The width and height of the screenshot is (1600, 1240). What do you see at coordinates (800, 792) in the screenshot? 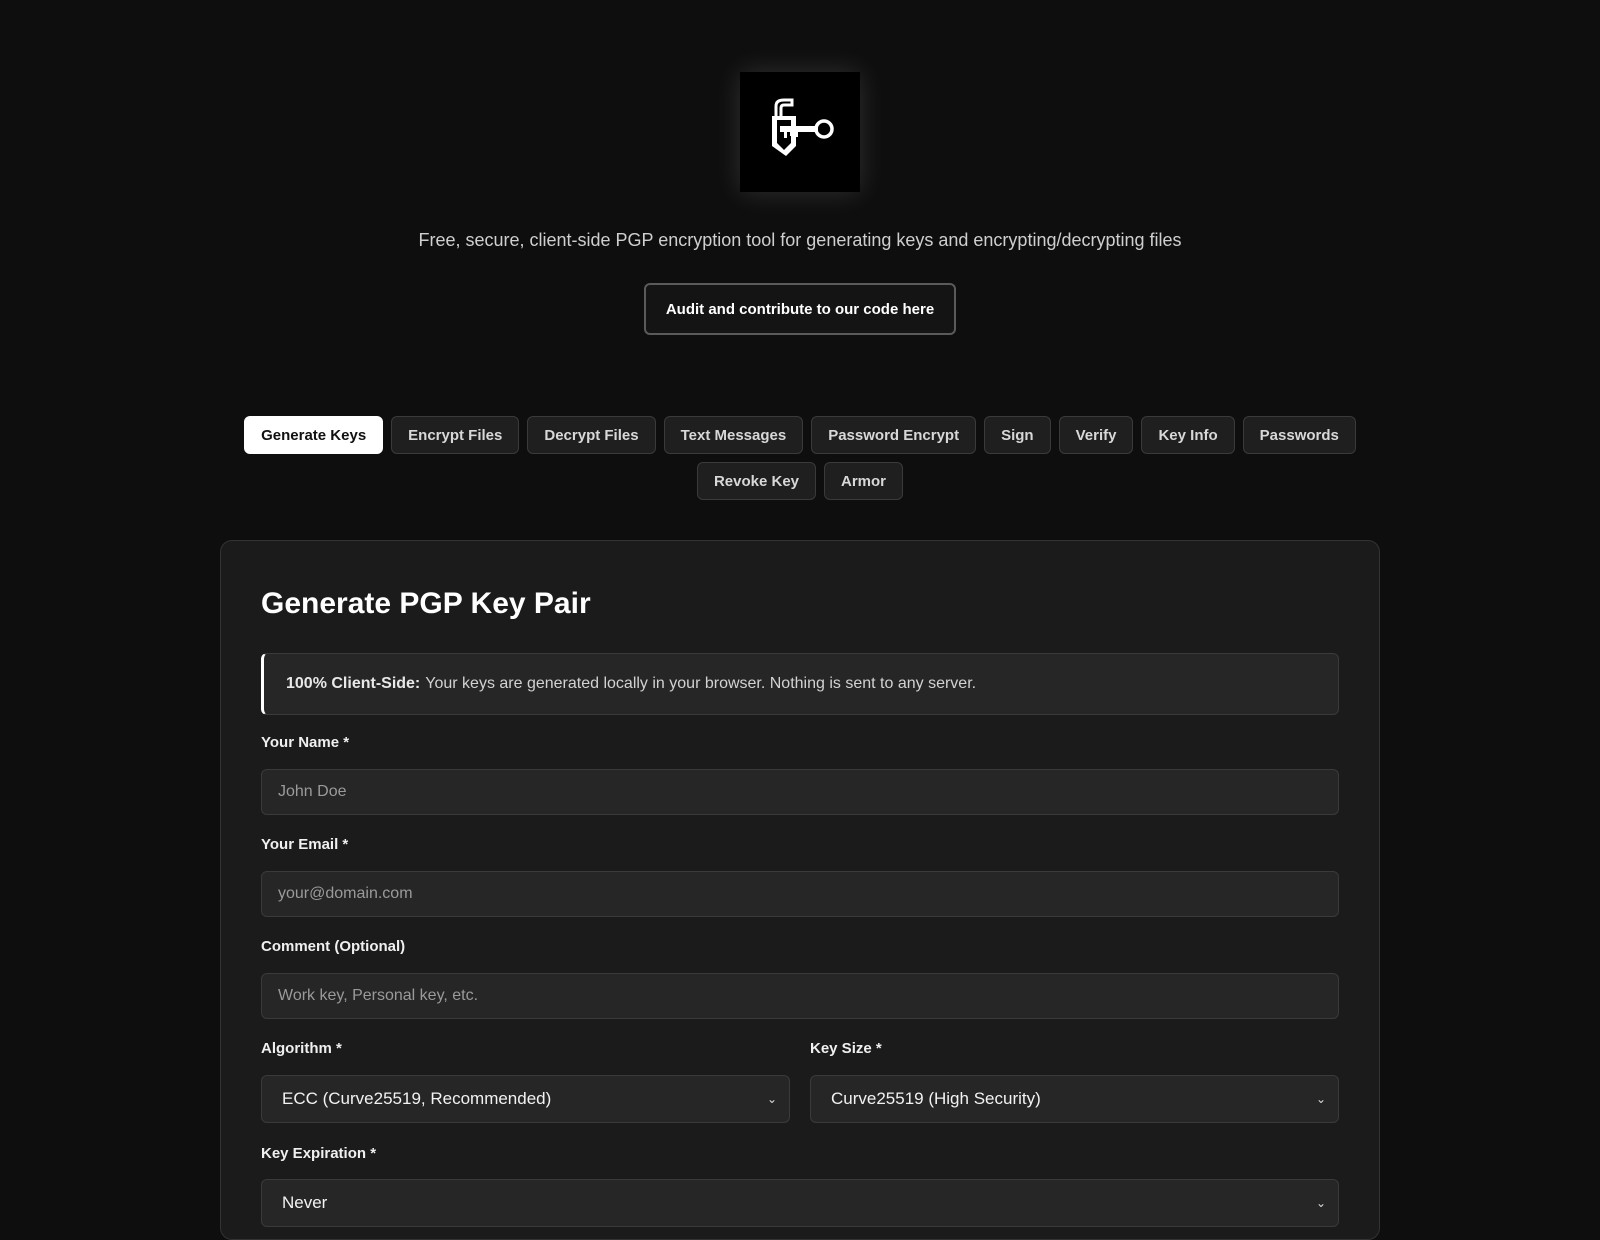
I see `name-field: John Doe` at bounding box center [800, 792].